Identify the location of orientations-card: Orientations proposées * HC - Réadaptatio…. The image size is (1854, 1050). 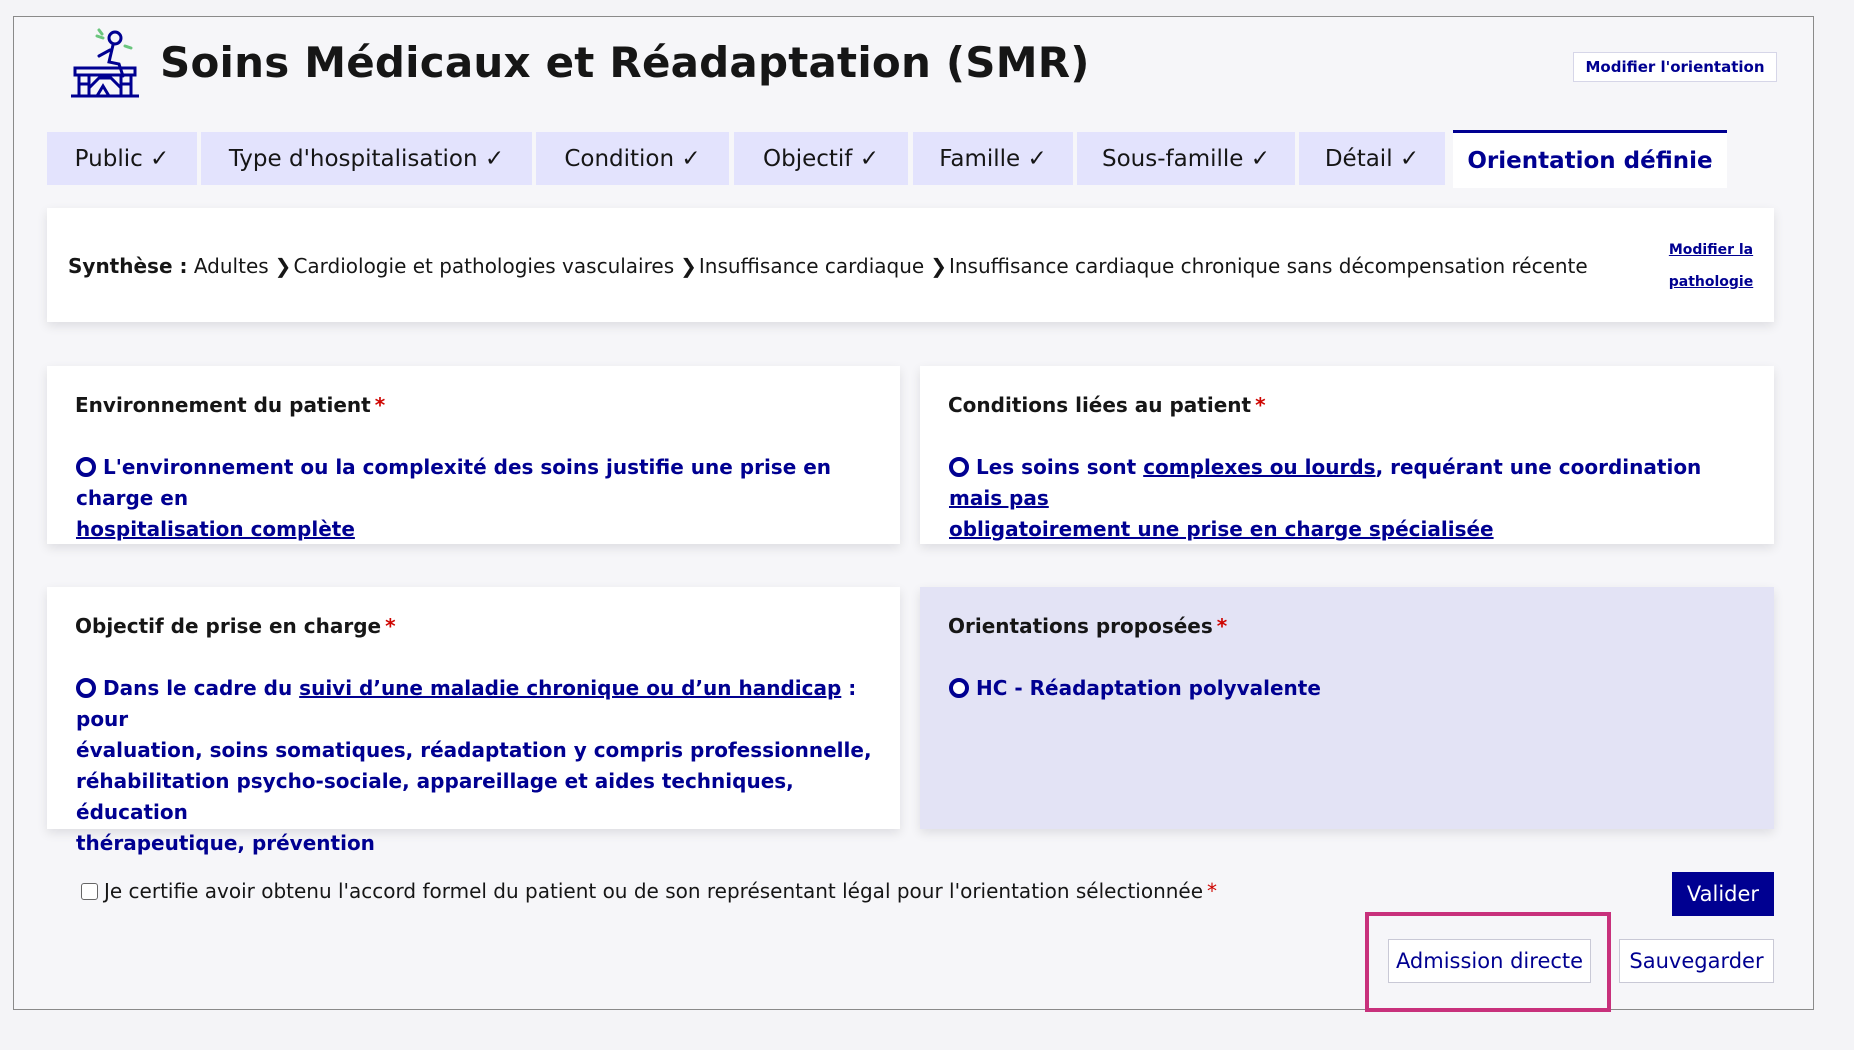
(1347, 708).